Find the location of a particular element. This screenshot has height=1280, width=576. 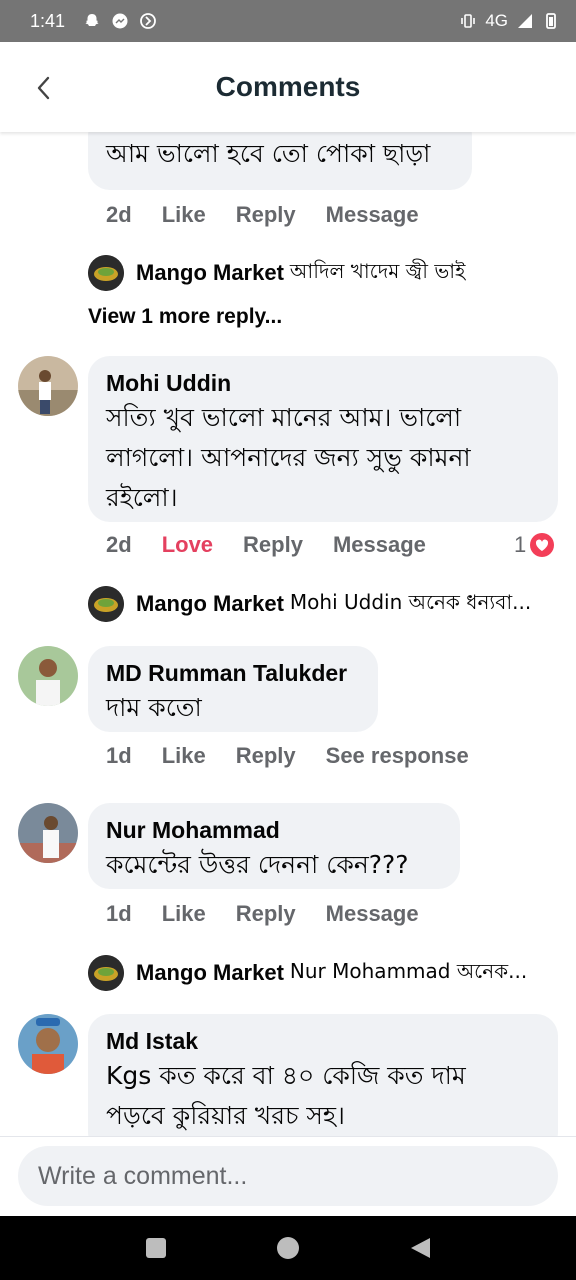

comment-actions: 2d Like Reply Message is located at coordinates (277, 215).